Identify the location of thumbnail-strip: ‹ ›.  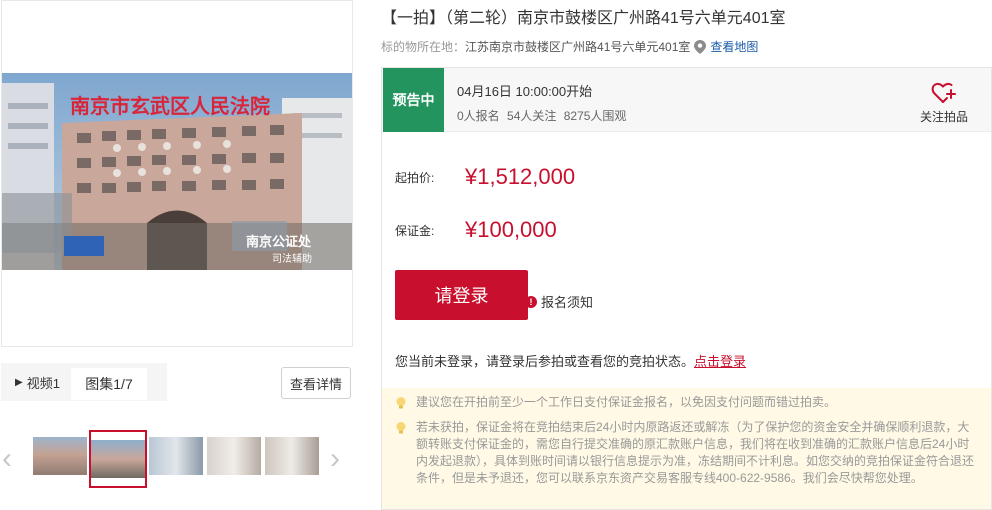
(177, 459).